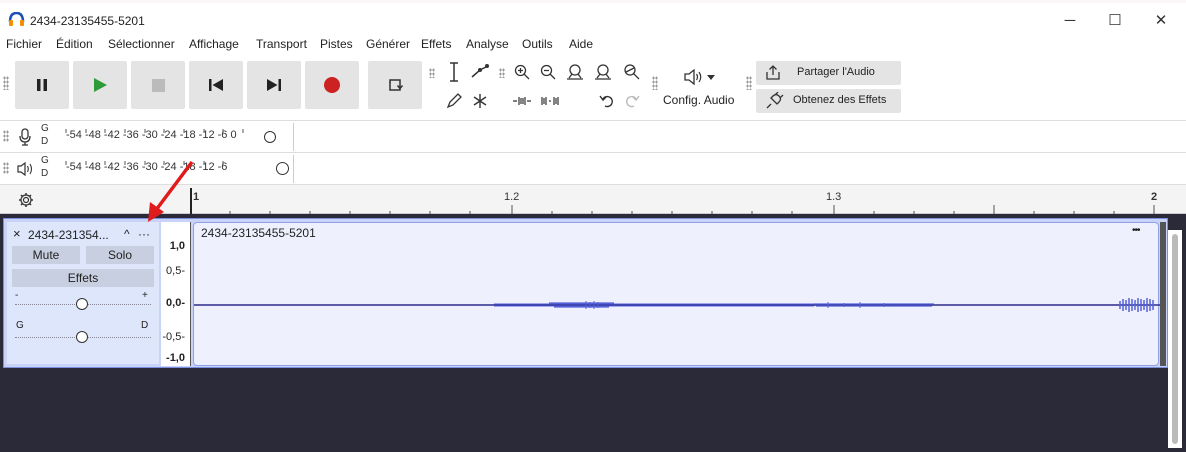 Image resolution: width=1186 pixels, height=452 pixels. Describe the element at coordinates (537, 44) in the screenshot. I see `menu-outils: Outils` at that location.